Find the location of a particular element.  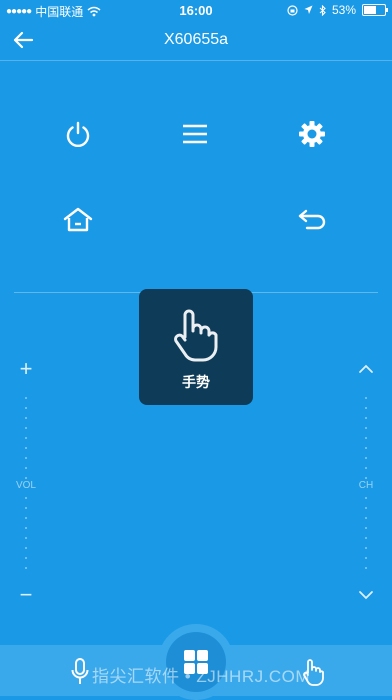

bluetooth-icon is located at coordinates (322, 10).